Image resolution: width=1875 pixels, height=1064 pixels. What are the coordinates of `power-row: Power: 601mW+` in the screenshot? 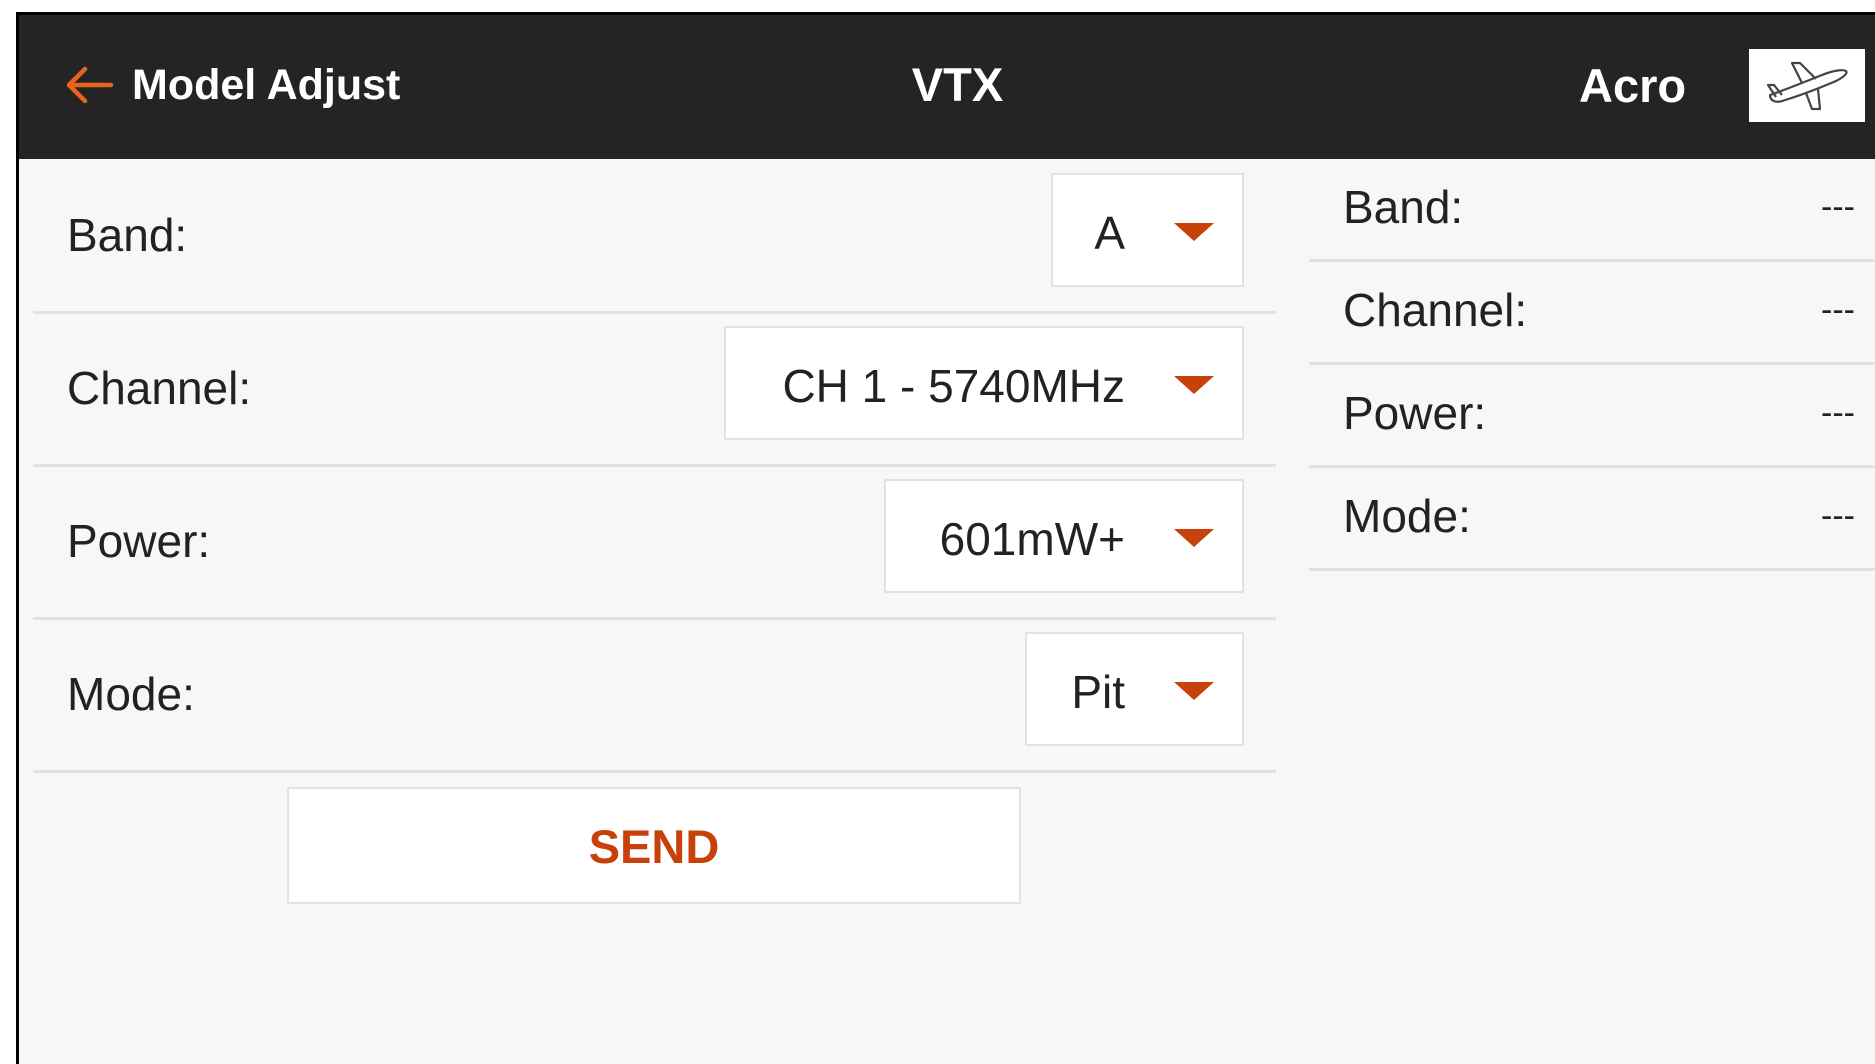 It's located at (654, 542).